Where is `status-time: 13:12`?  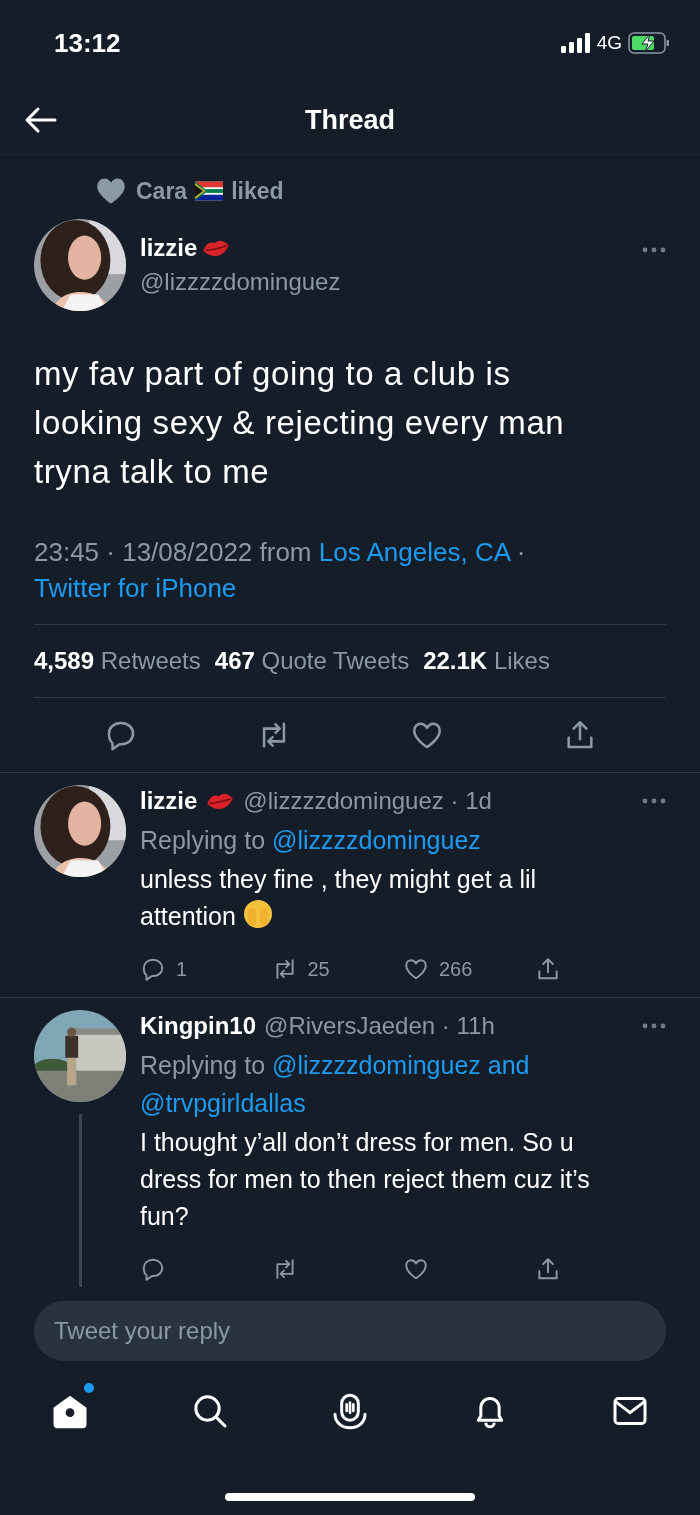
status-time: 13:12 is located at coordinates (87, 43).